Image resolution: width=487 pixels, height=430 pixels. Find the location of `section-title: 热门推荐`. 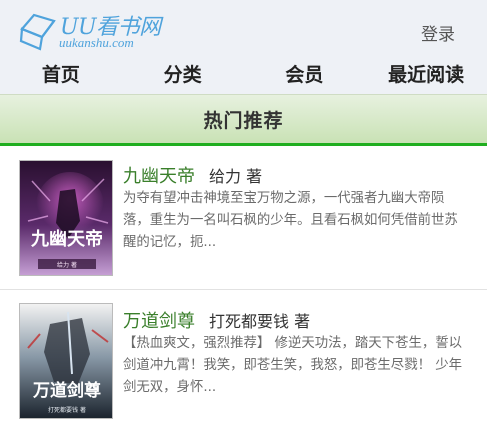

section-title: 热门推荐 is located at coordinates (243, 121).